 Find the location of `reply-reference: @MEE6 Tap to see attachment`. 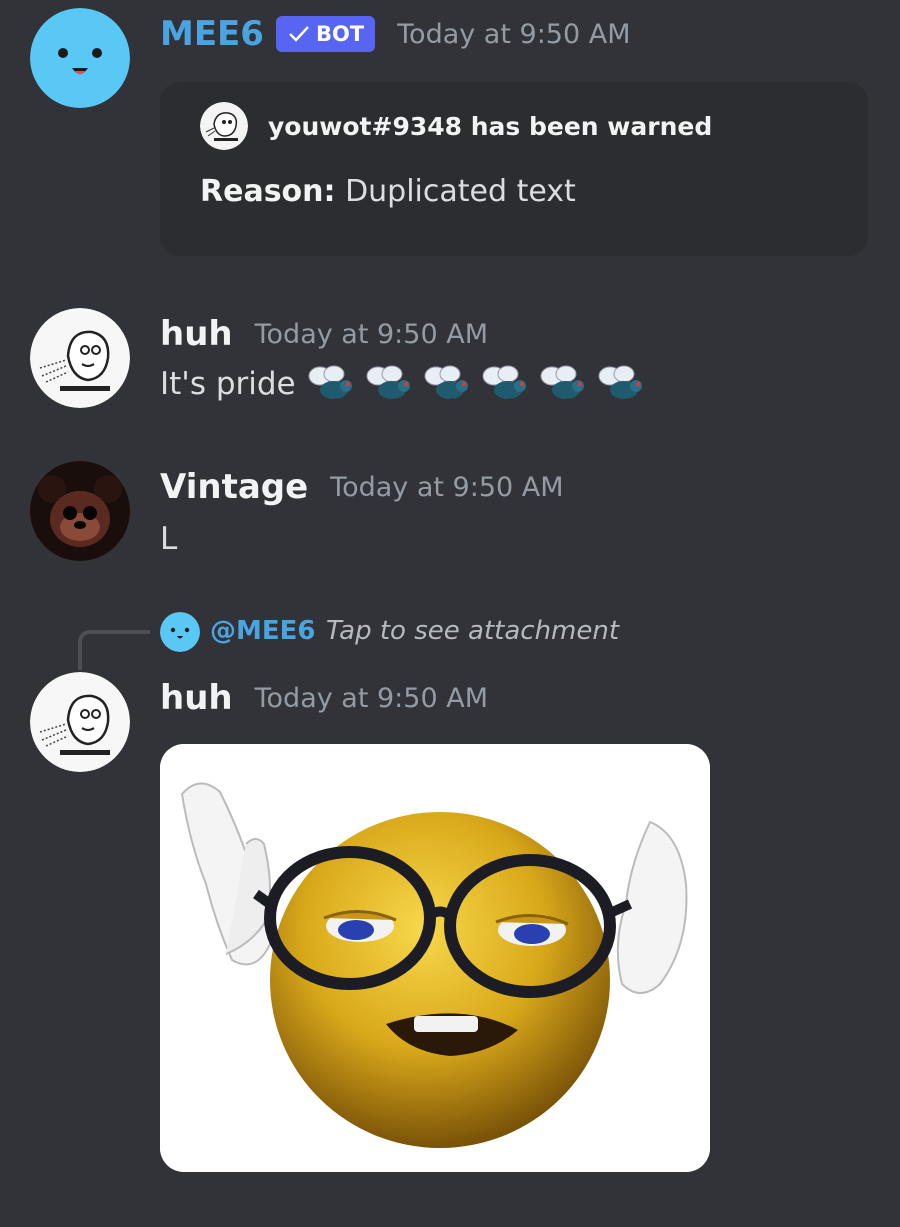

reply-reference: @MEE6 Tap to see attachment is located at coordinates (450, 640).